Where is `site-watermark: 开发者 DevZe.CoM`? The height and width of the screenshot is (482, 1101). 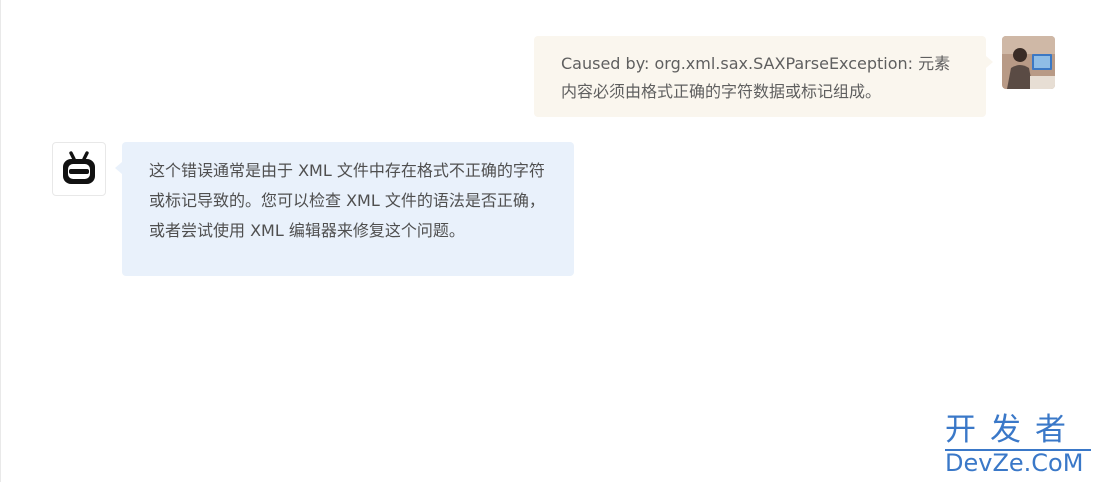
site-watermark: 开发者 DevZe.CoM is located at coordinates (1018, 444).